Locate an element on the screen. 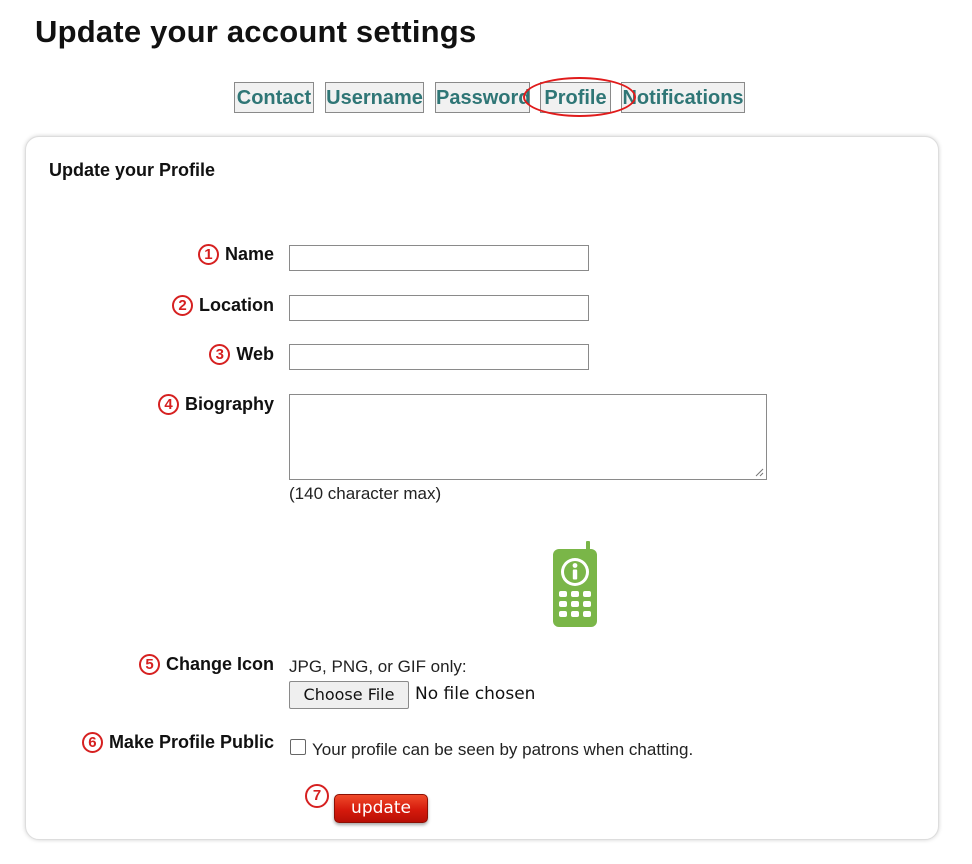  phone-info-icon is located at coordinates (575, 584).